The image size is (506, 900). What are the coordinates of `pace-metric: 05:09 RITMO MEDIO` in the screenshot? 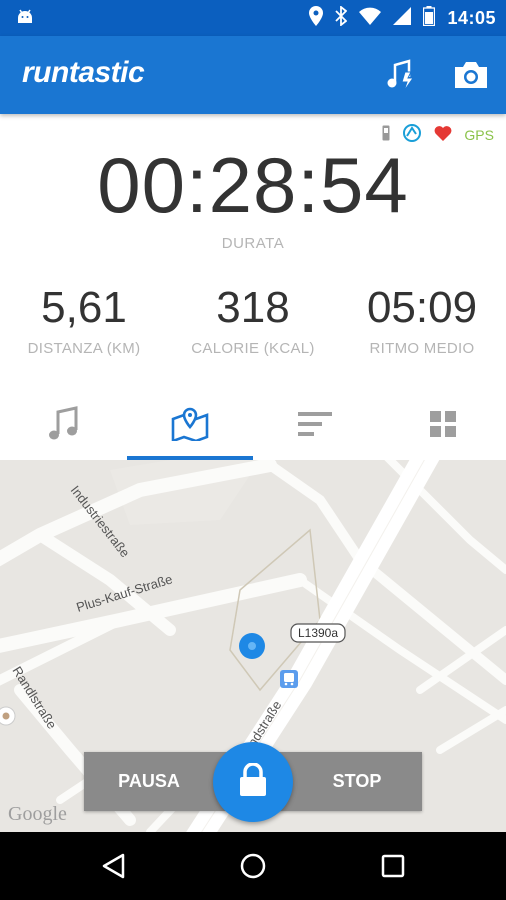 It's located at (422, 318).